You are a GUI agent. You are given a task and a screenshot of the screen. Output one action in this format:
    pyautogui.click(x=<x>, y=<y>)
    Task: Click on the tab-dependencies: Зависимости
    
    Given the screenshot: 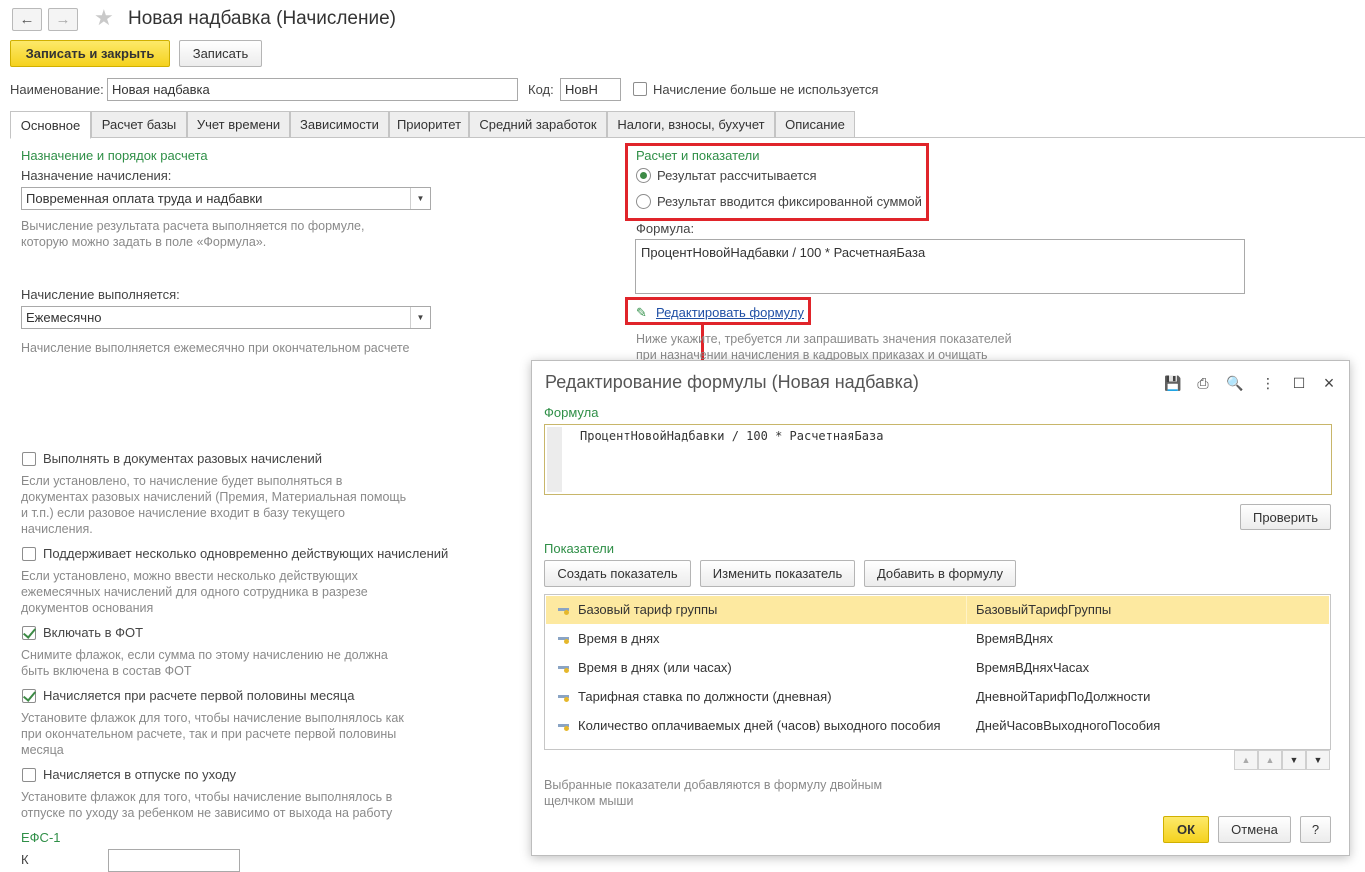 What is the action you would take?
    pyautogui.click(x=339, y=124)
    